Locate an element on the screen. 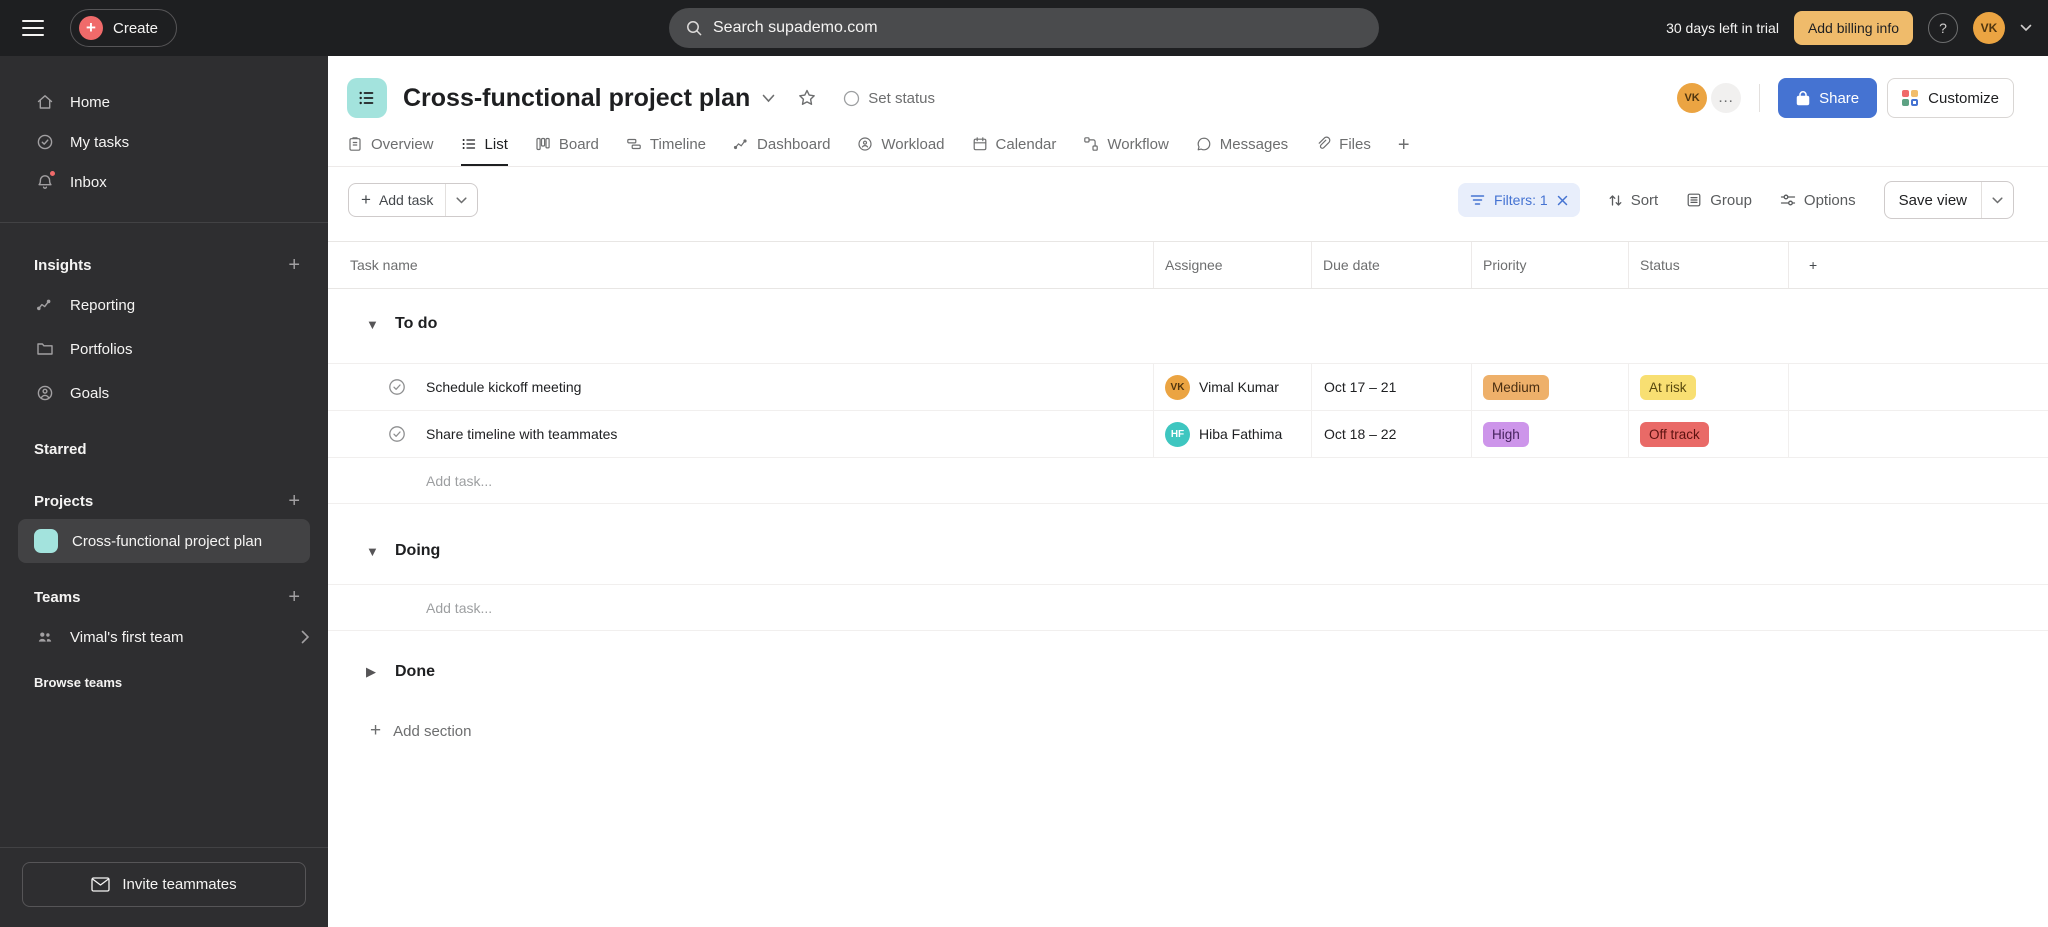 This screenshot has width=2048, height=927. status-cell: Off track is located at coordinates (1709, 434).